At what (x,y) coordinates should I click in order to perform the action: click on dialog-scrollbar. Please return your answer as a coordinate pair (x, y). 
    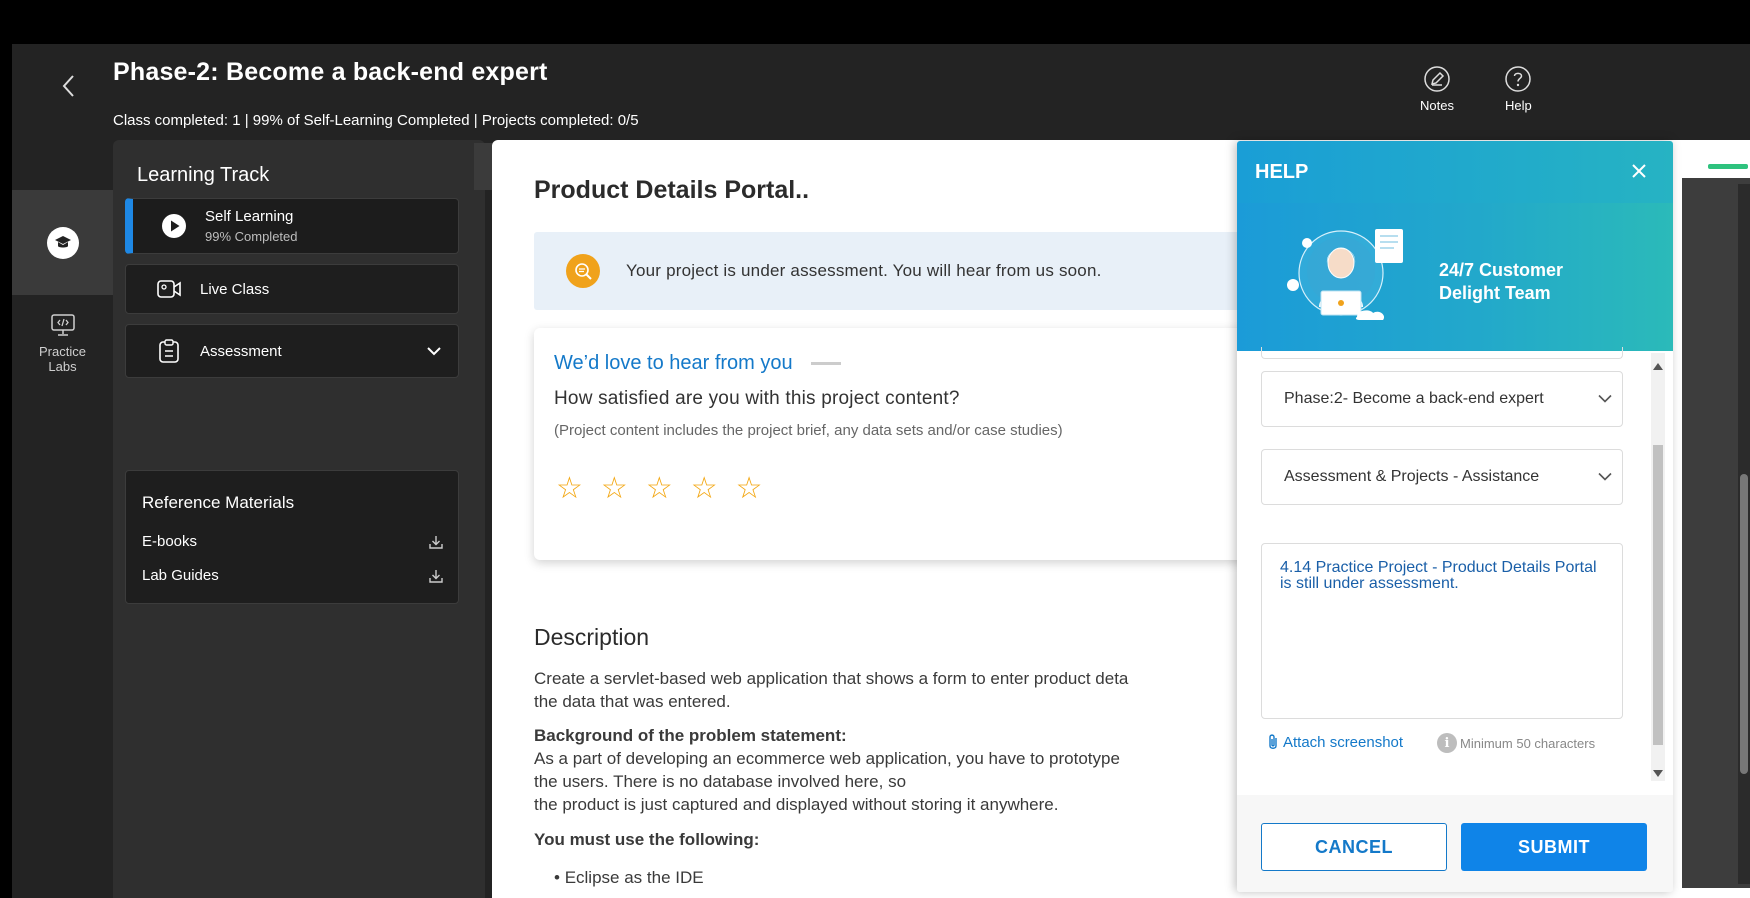
    Looking at the image, I should click on (1658, 567).